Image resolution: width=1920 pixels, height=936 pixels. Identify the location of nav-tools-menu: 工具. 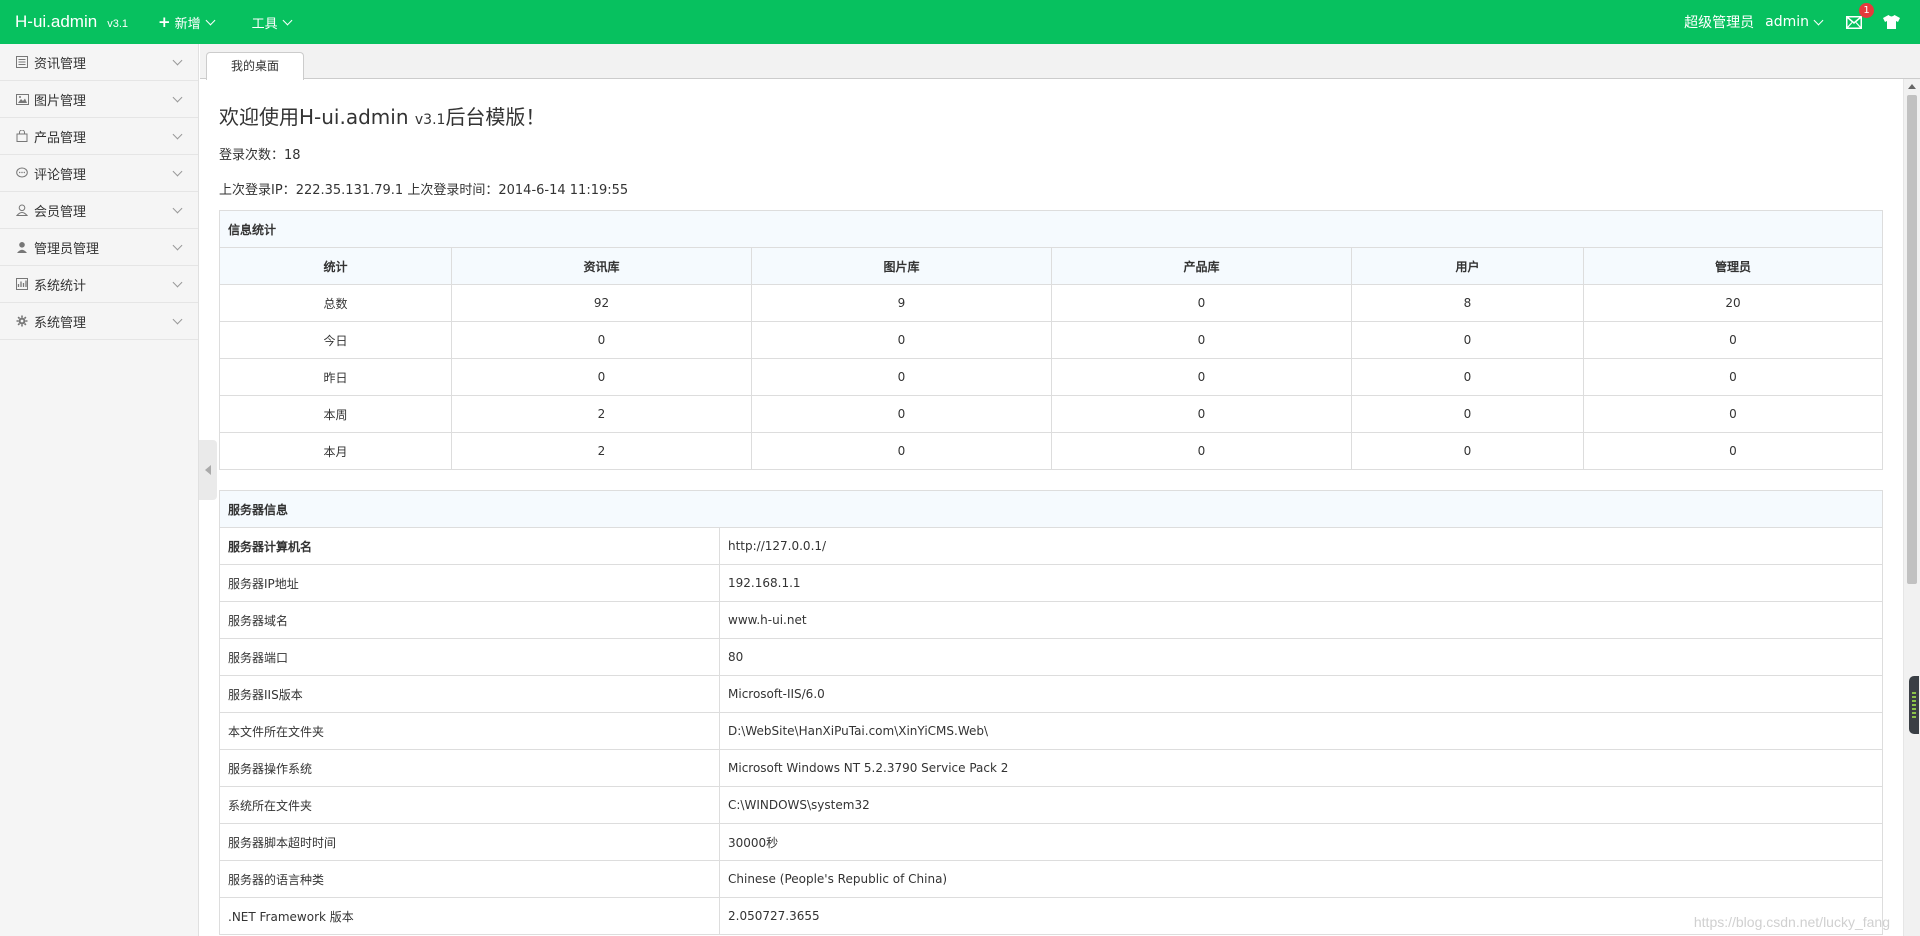
(272, 22).